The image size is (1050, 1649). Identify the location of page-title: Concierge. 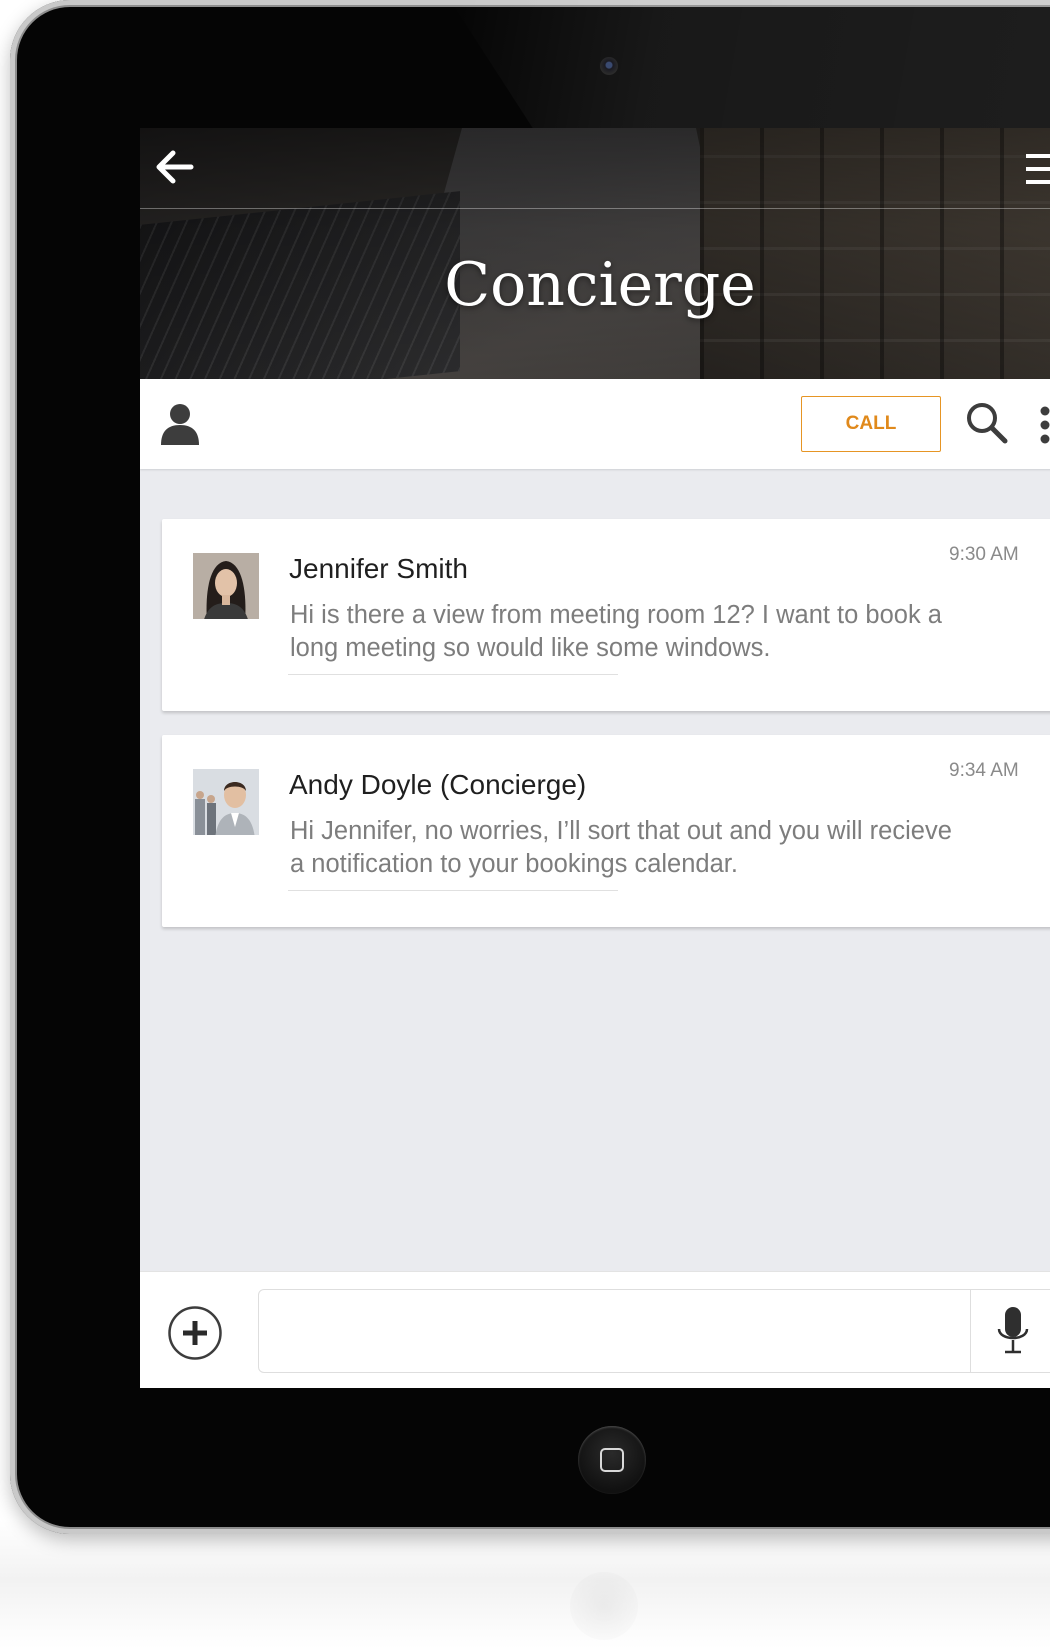
(600, 285).